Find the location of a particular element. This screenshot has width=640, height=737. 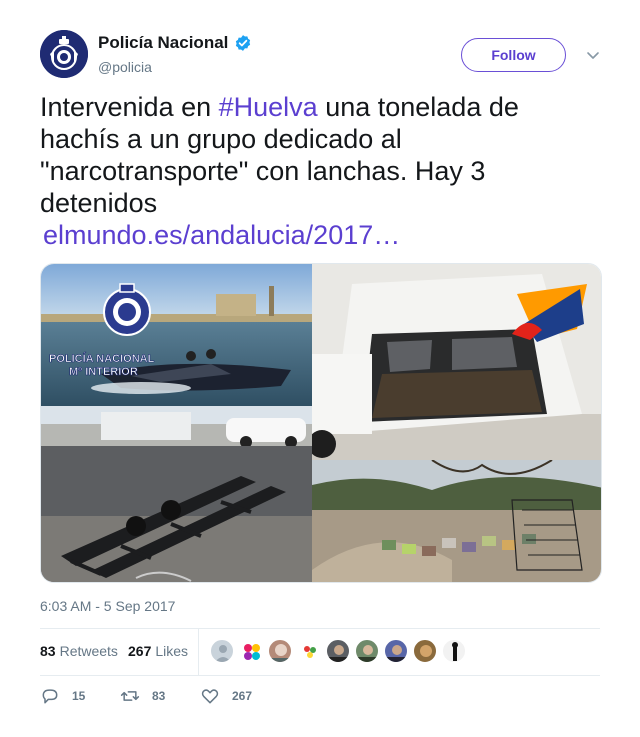

divider is located at coordinates (320, 675).